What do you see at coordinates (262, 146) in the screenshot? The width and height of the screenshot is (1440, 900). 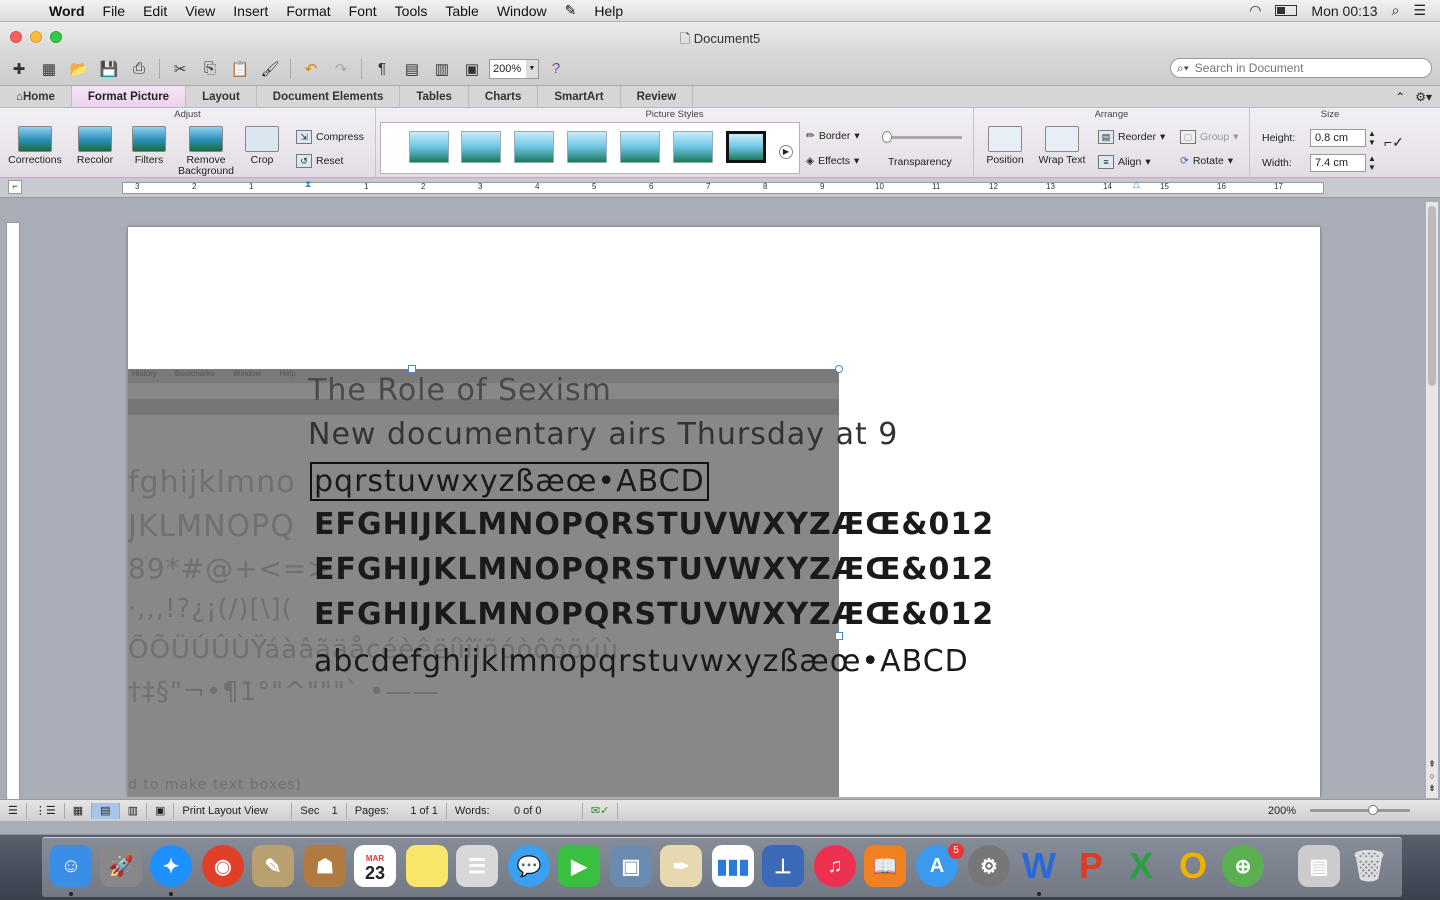 I see `crop-button: Crop` at bounding box center [262, 146].